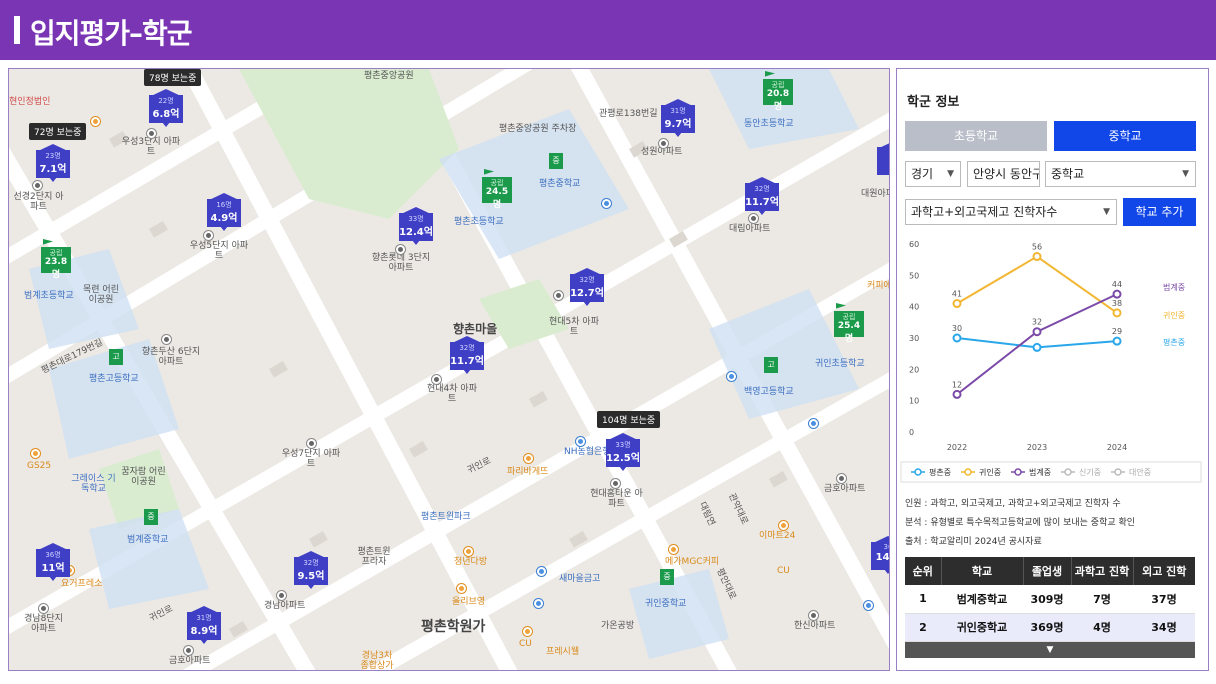  What do you see at coordinates (849, 323) in the screenshot?
I see `school-flag: 공립 25.4명` at bounding box center [849, 323].